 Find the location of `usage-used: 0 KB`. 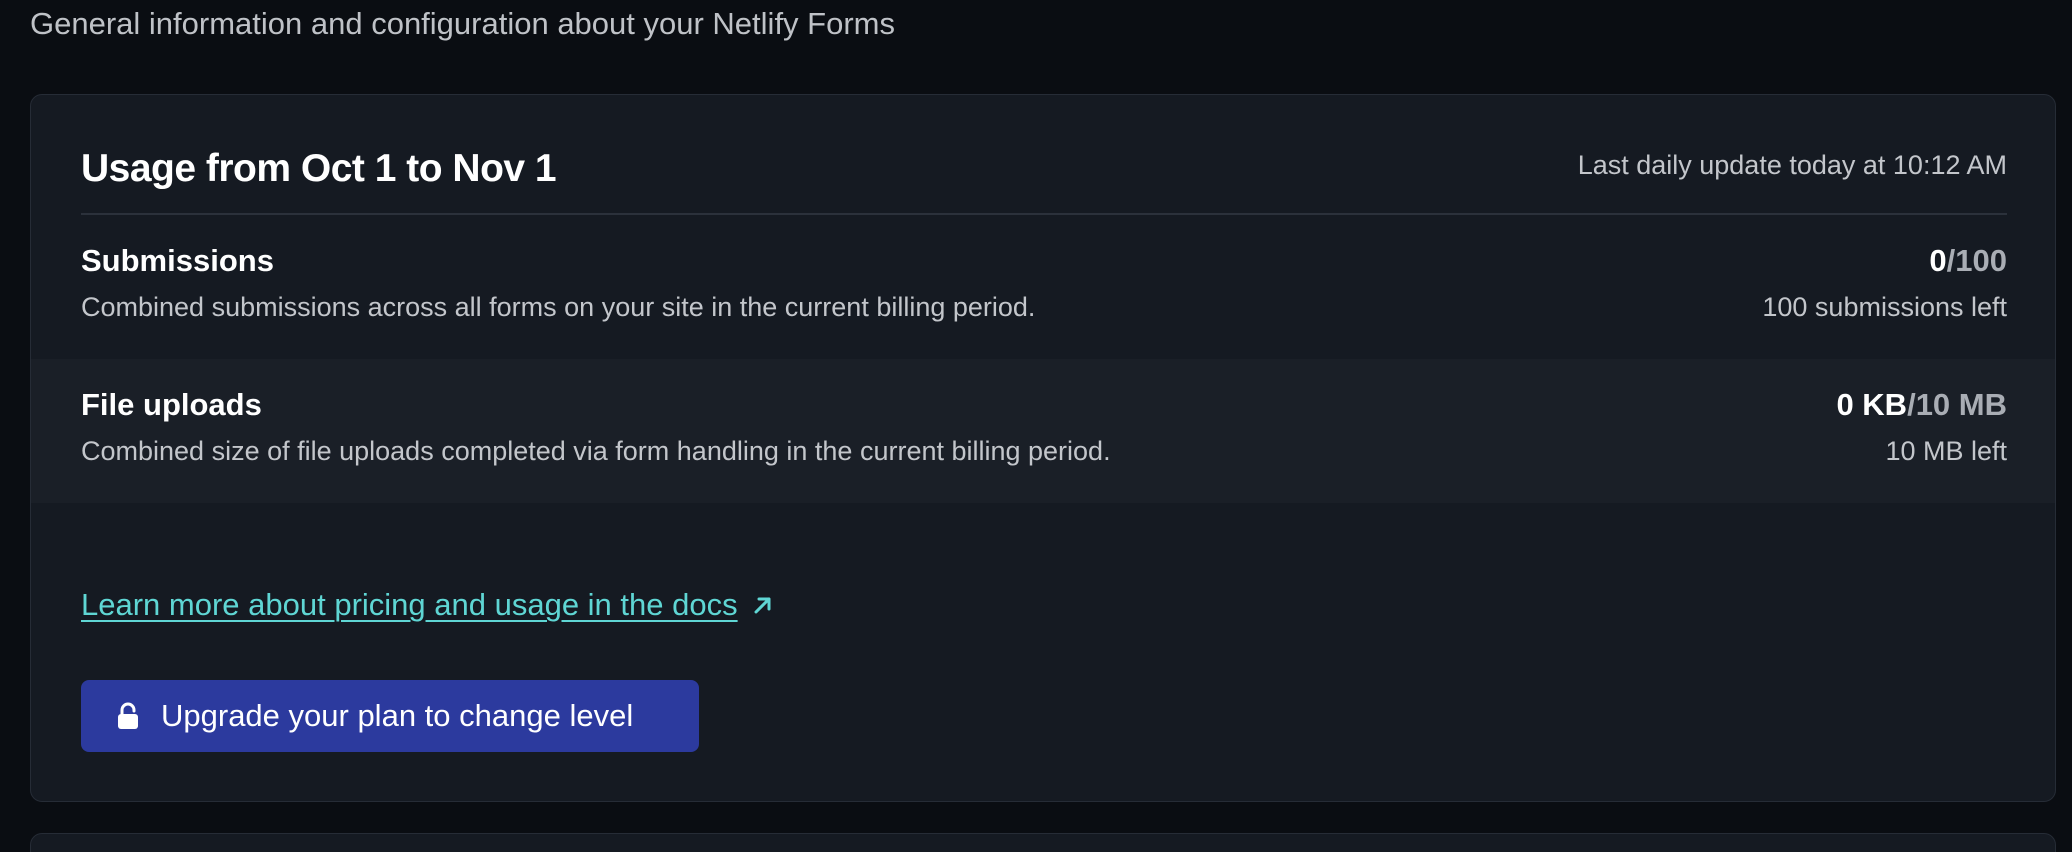

usage-used: 0 KB is located at coordinates (1872, 404).